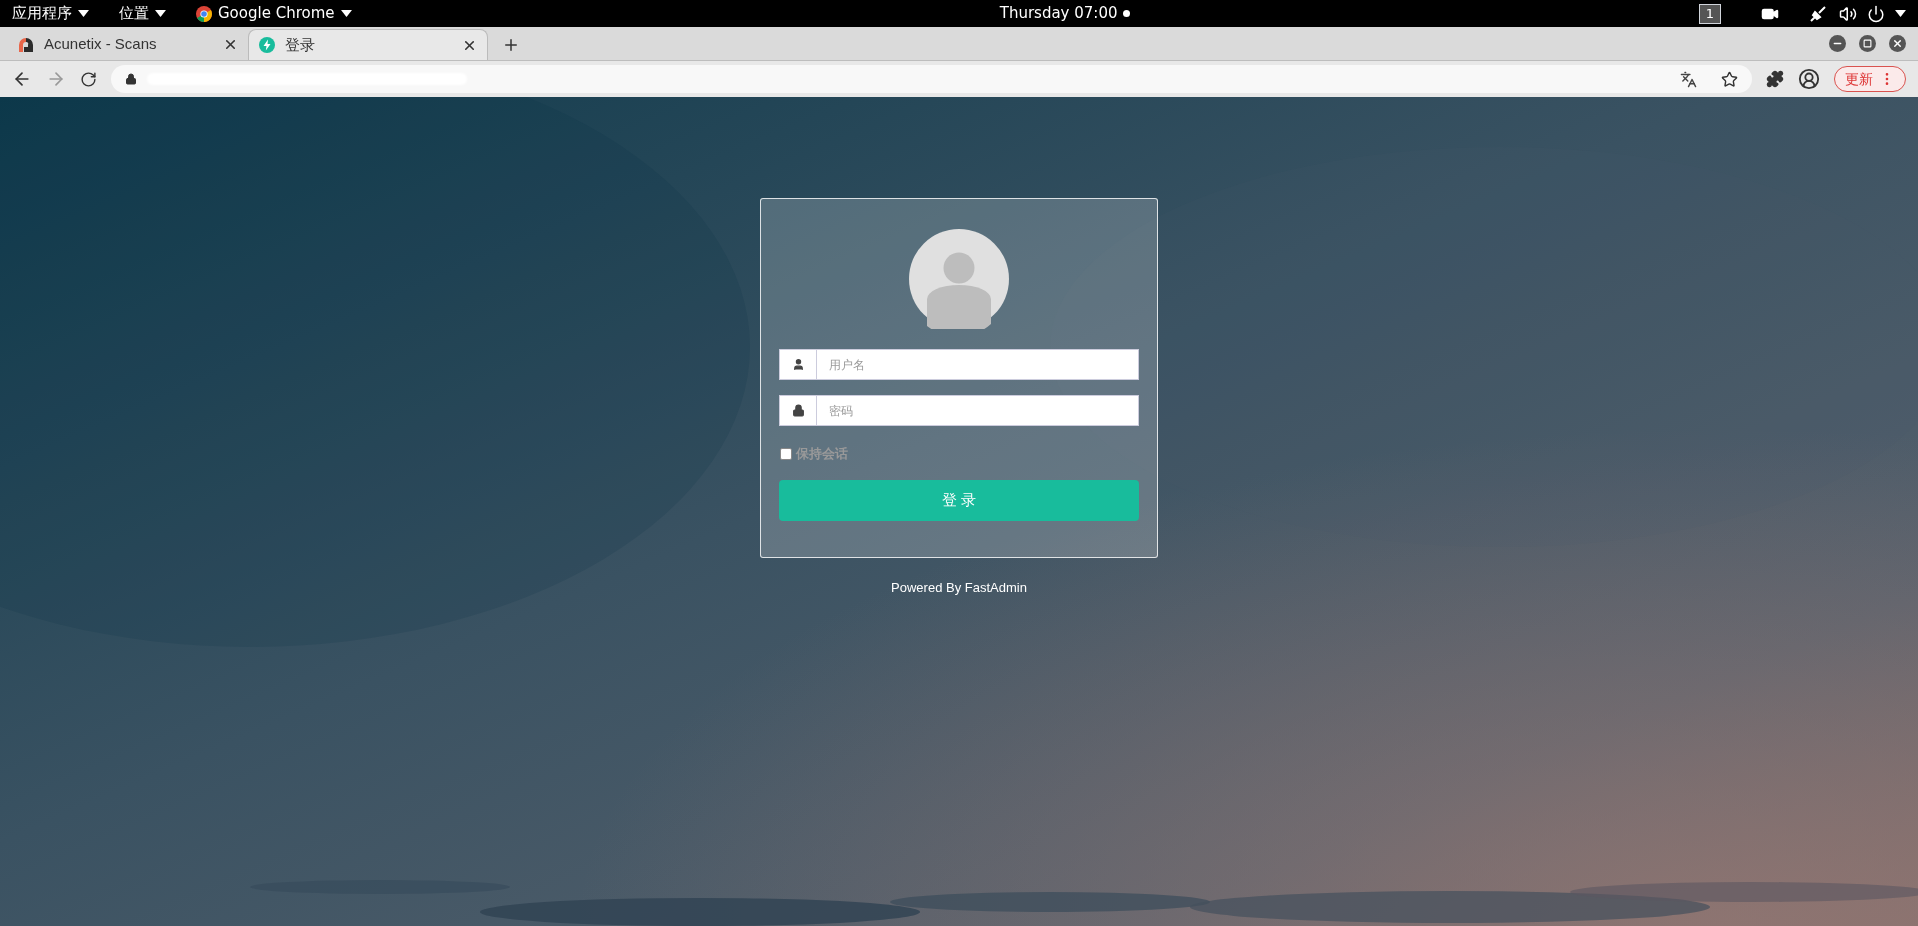  What do you see at coordinates (276, 13) in the screenshot?
I see `top-menu: Google Chrome` at bounding box center [276, 13].